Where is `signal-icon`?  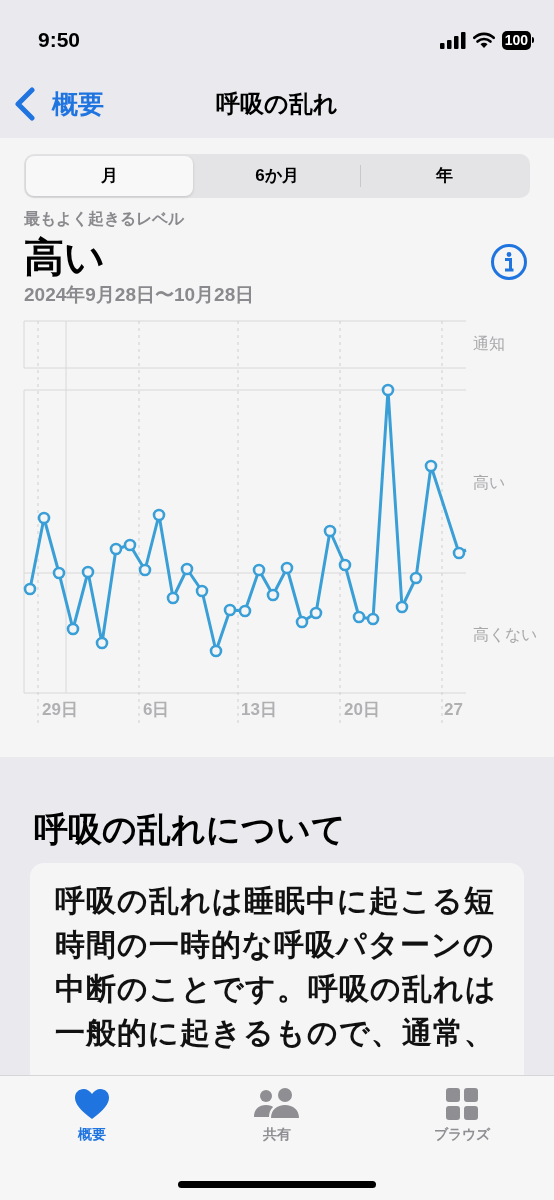 signal-icon is located at coordinates (452, 40).